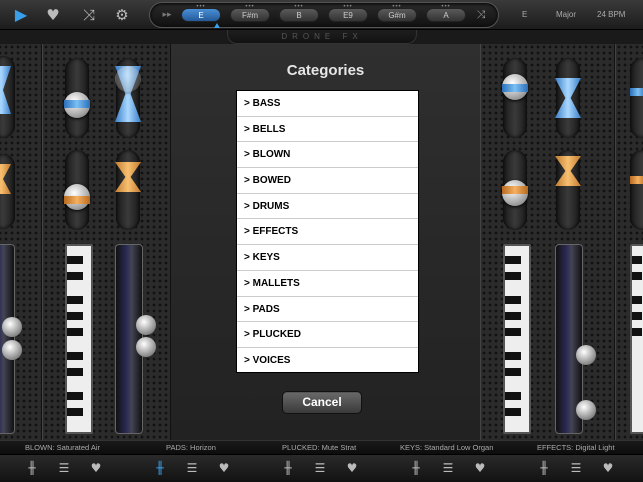 Image resolution: width=643 pixels, height=482 pixels. Describe the element at coordinates (327, 335) in the screenshot. I see `category-item-plucked: > PLUCKED` at that location.